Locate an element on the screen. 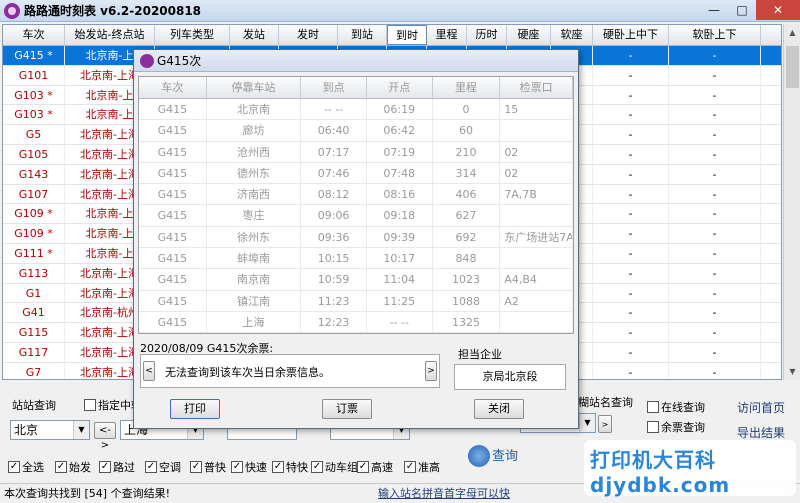 The height and width of the screenshot is (503, 800). query-button: 查询 is located at coordinates (505, 454).